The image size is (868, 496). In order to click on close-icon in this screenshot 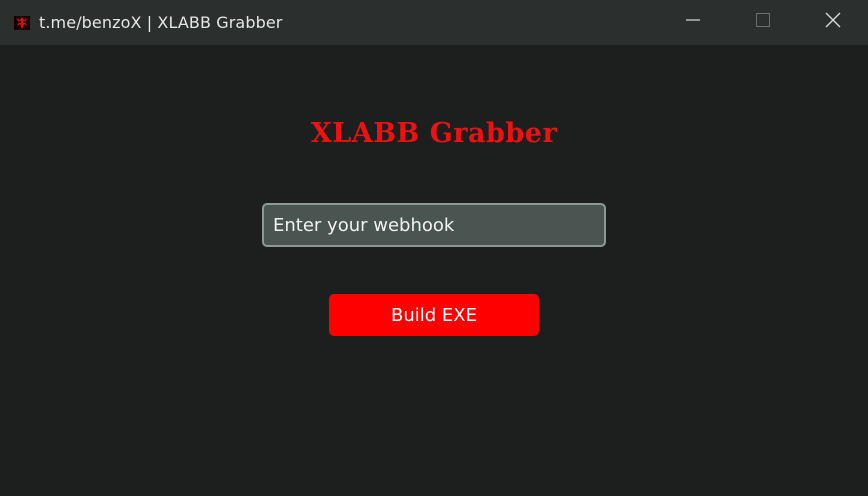, I will do `click(833, 22)`.